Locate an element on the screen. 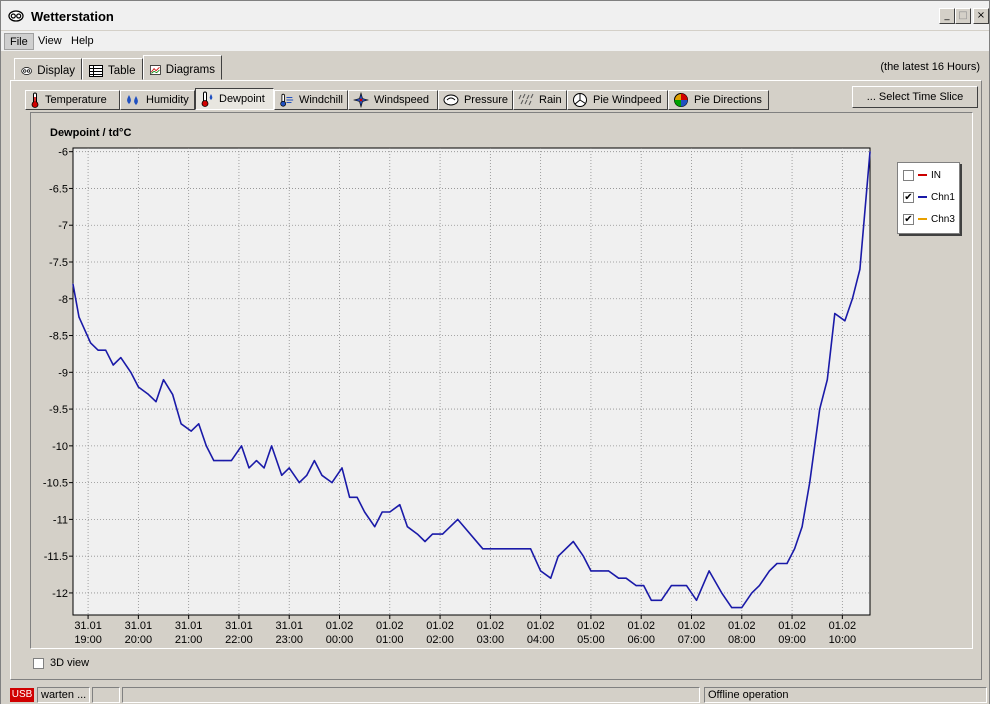 The height and width of the screenshot is (704, 990). x-tick-time-label: 22:00 is located at coordinates (239, 640).